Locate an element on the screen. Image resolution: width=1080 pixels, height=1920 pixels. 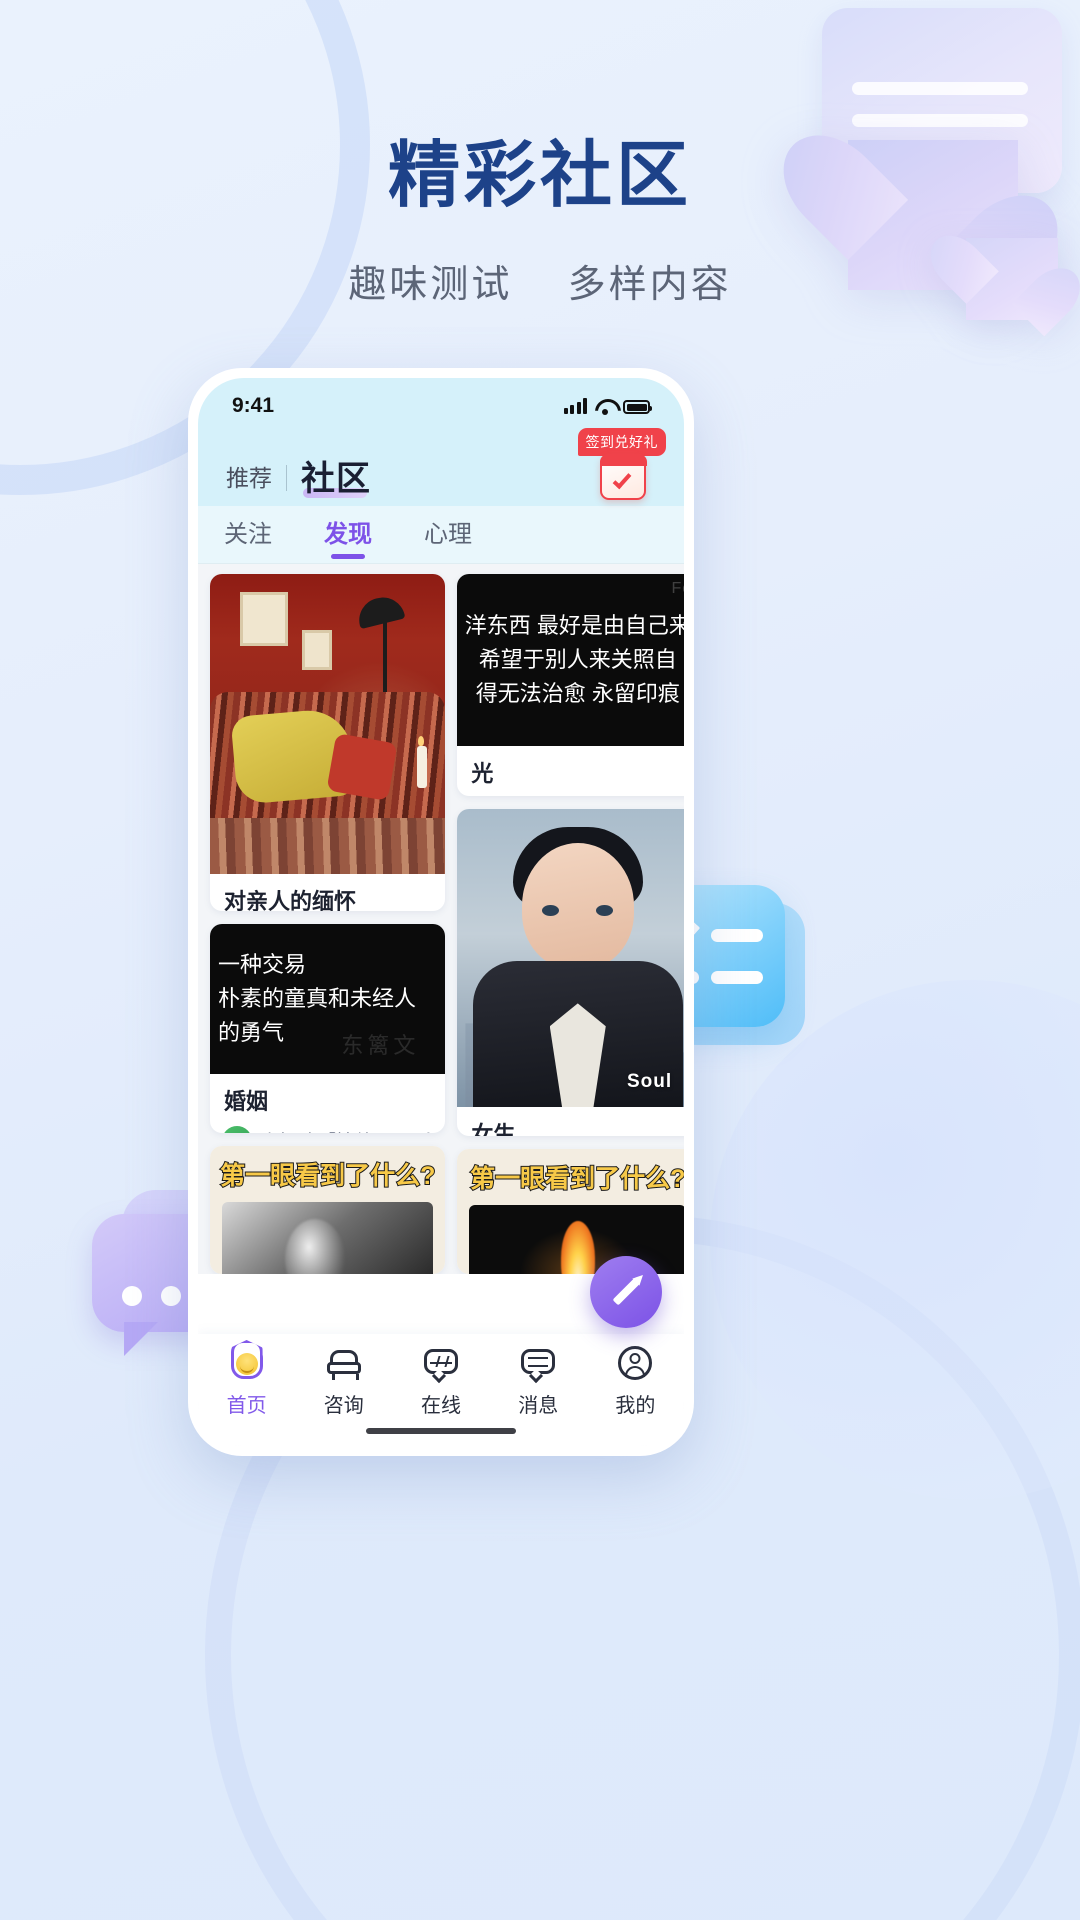
card-meta: 小奶迪【情绪... 1 is located at coordinates (327, 1128).